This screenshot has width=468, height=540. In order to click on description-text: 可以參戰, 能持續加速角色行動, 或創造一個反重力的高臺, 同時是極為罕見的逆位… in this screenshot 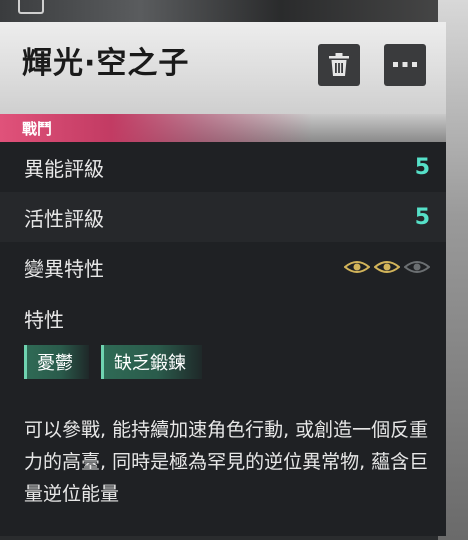, I will do `click(226, 462)`.